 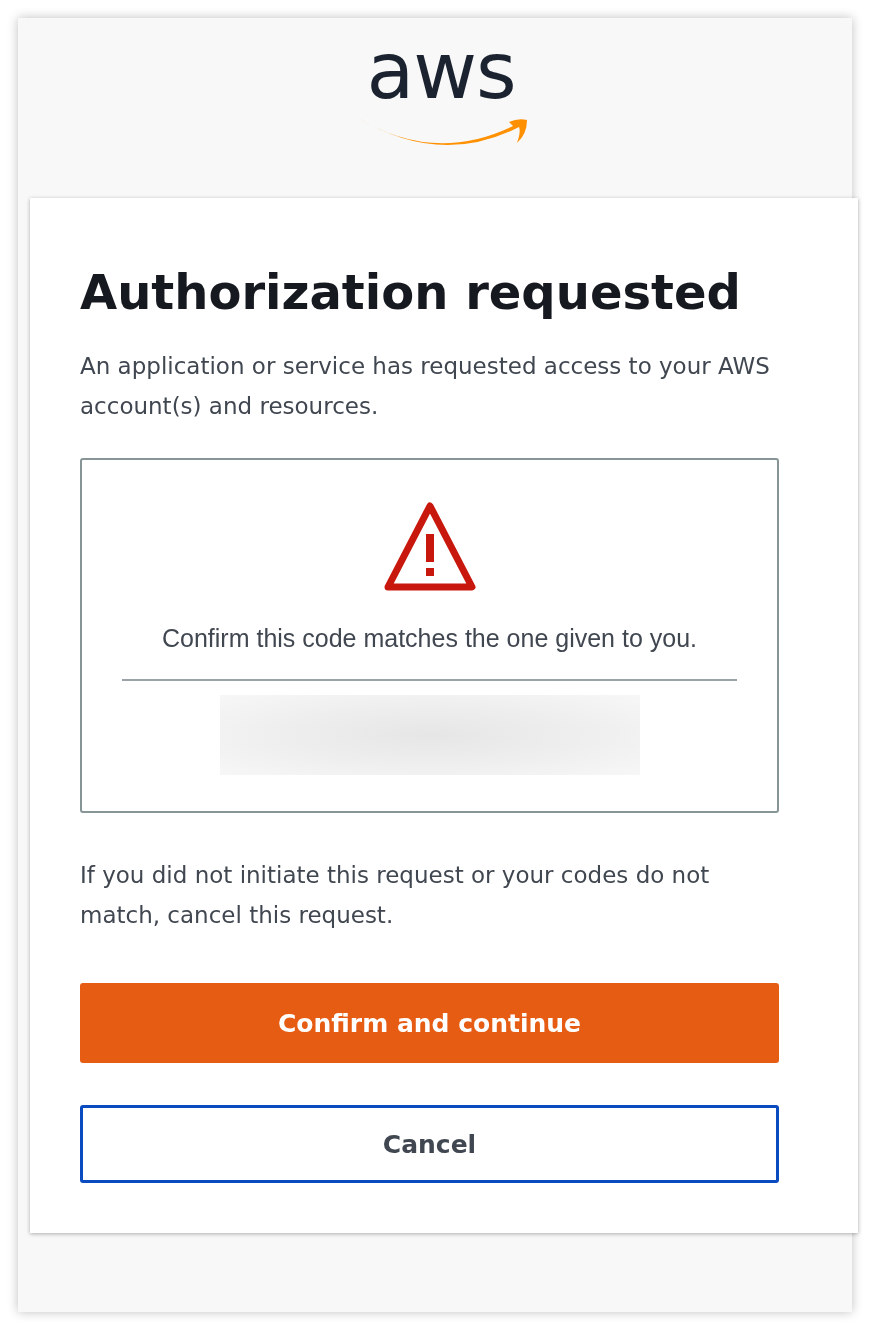 What do you see at coordinates (429, 638) in the screenshot?
I see `code-instruction: Confirm this code matches the one given to you.` at bounding box center [429, 638].